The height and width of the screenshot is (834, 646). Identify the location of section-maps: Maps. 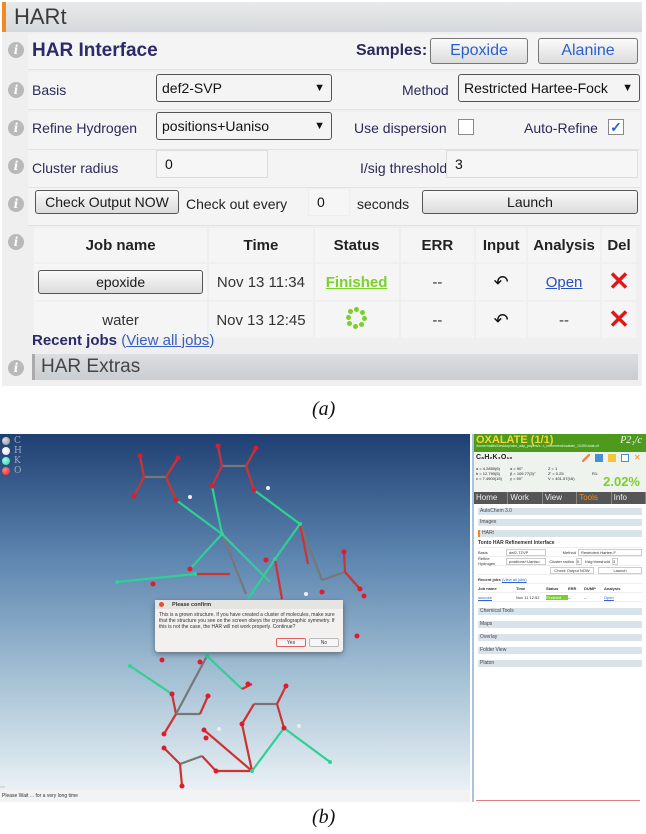
(560, 624).